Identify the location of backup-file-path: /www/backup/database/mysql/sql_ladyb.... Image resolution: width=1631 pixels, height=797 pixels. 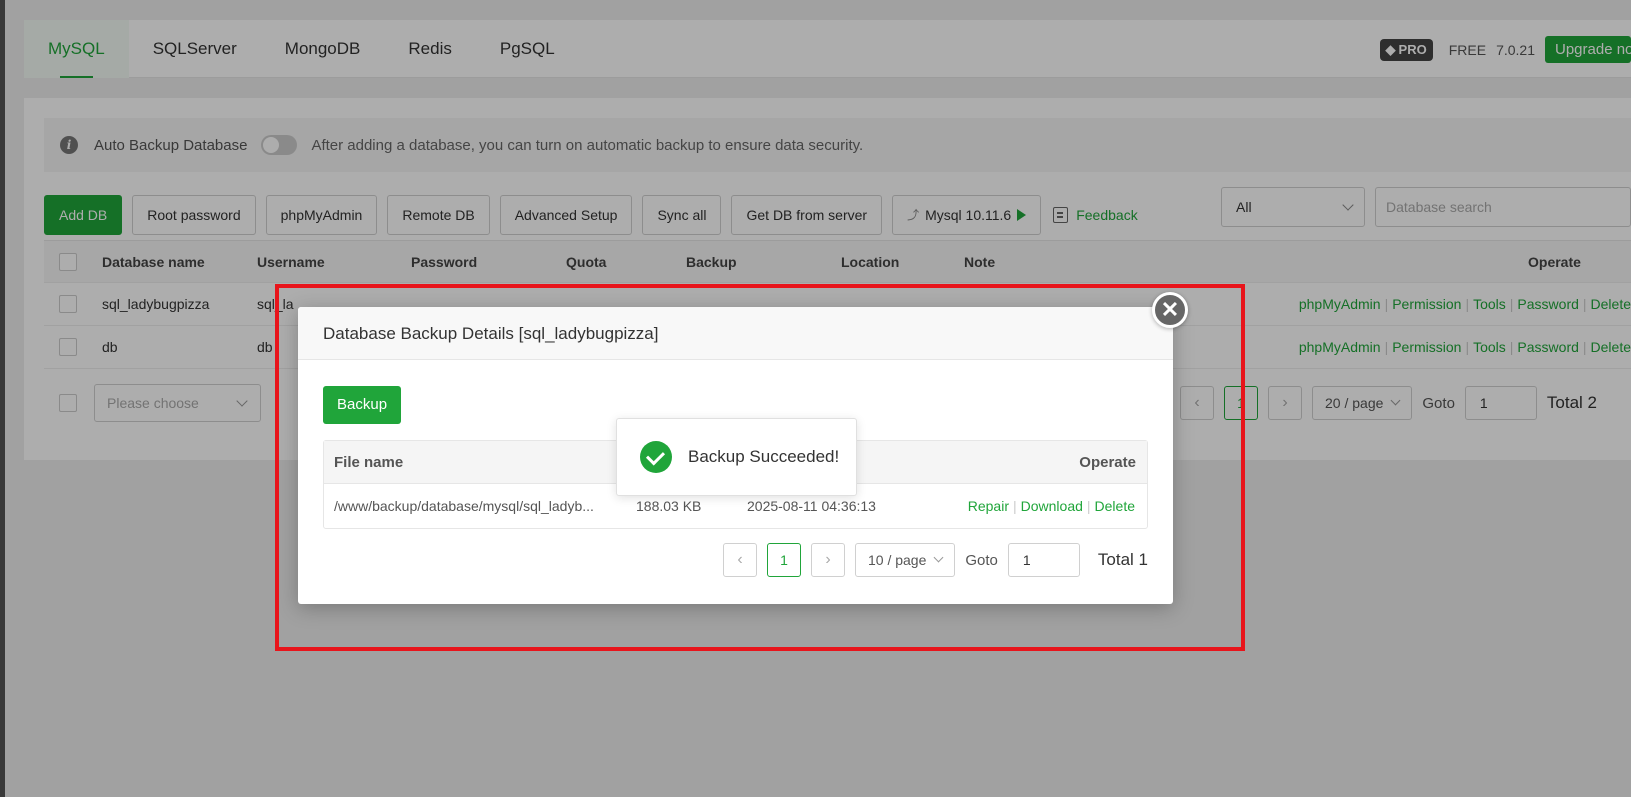
(464, 506).